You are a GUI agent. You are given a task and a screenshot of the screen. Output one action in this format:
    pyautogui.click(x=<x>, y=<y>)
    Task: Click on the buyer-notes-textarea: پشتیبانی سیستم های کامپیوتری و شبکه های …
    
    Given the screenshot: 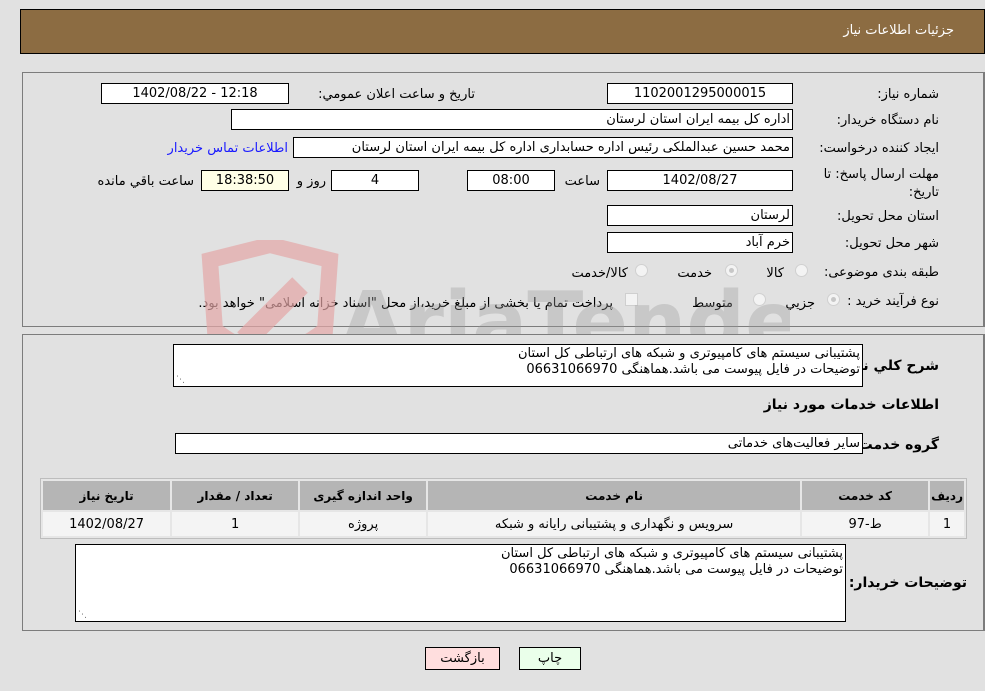 What is the action you would take?
    pyautogui.click(x=460, y=583)
    